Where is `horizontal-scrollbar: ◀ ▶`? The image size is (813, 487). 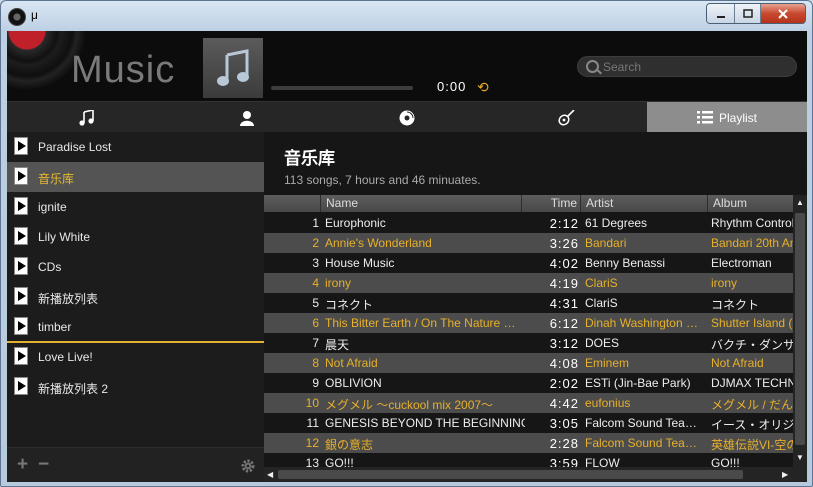 horizontal-scrollbar: ◀ ▶ is located at coordinates (528, 474).